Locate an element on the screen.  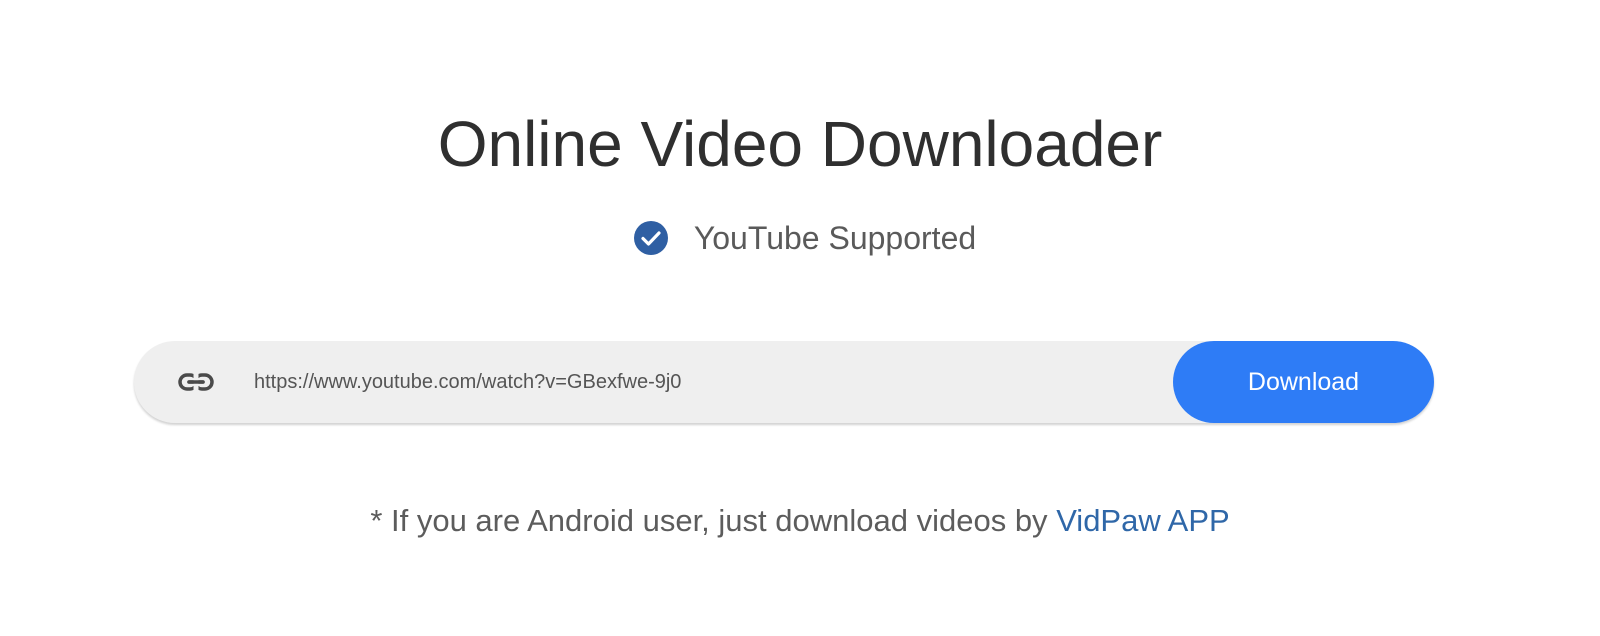
url-search-bar: Download is located at coordinates (784, 382).